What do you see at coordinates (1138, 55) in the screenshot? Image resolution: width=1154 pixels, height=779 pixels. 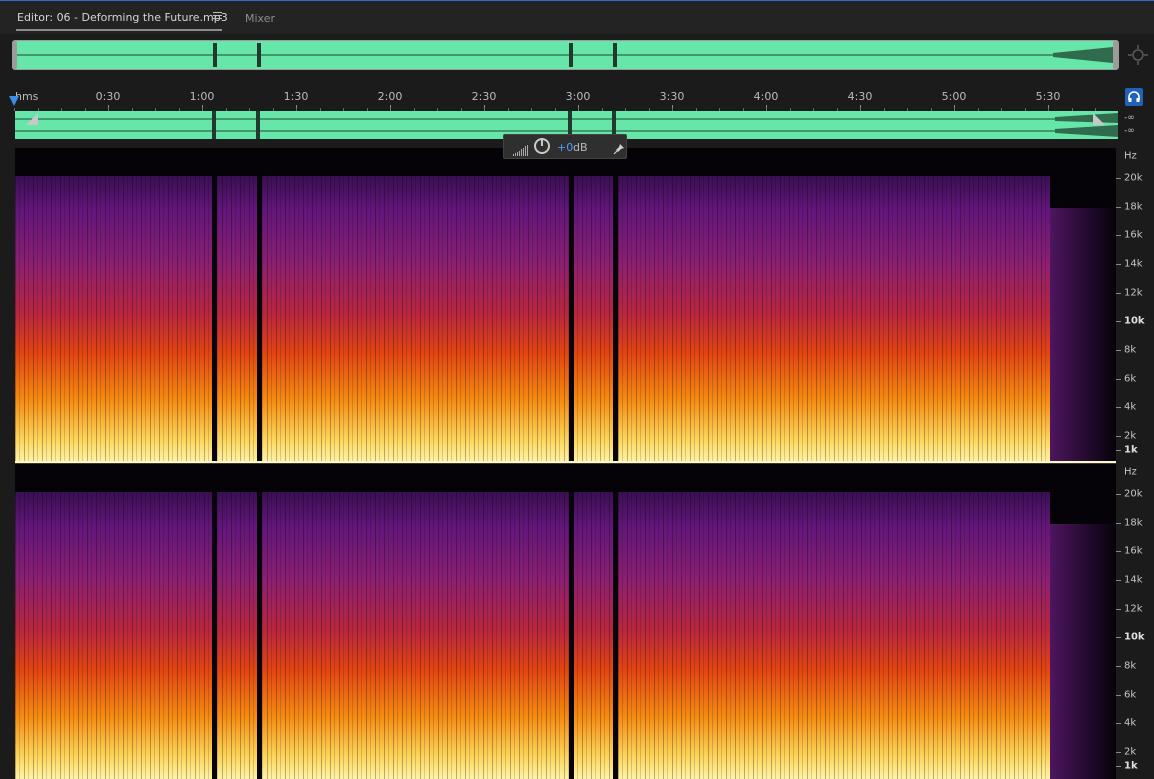 I see `zoom-navigator-icon` at bounding box center [1138, 55].